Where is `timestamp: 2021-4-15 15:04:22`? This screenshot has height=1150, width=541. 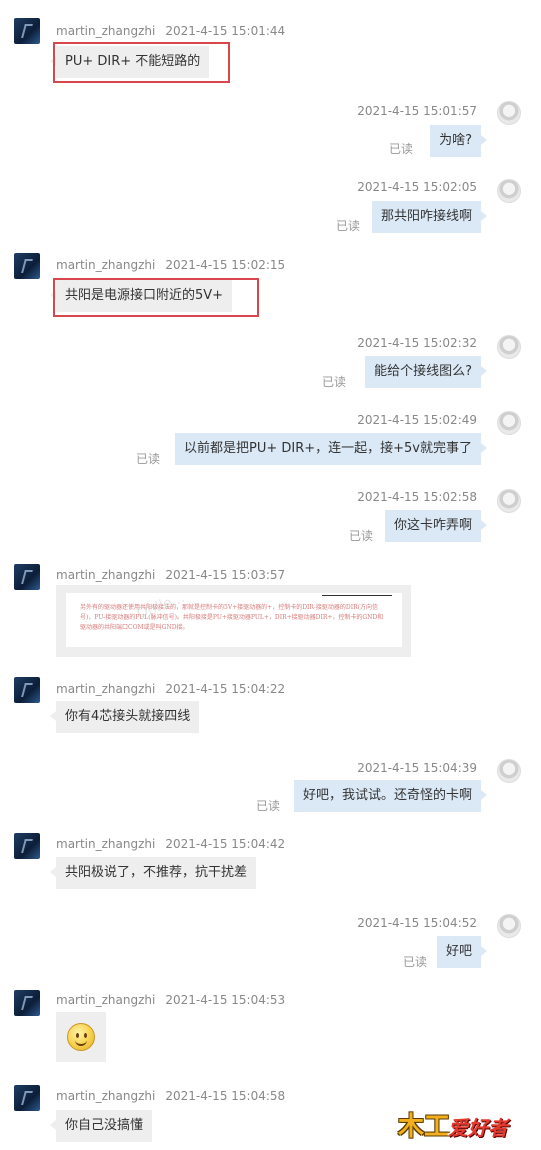
timestamp: 2021-4-15 15:04:22 is located at coordinates (225, 689).